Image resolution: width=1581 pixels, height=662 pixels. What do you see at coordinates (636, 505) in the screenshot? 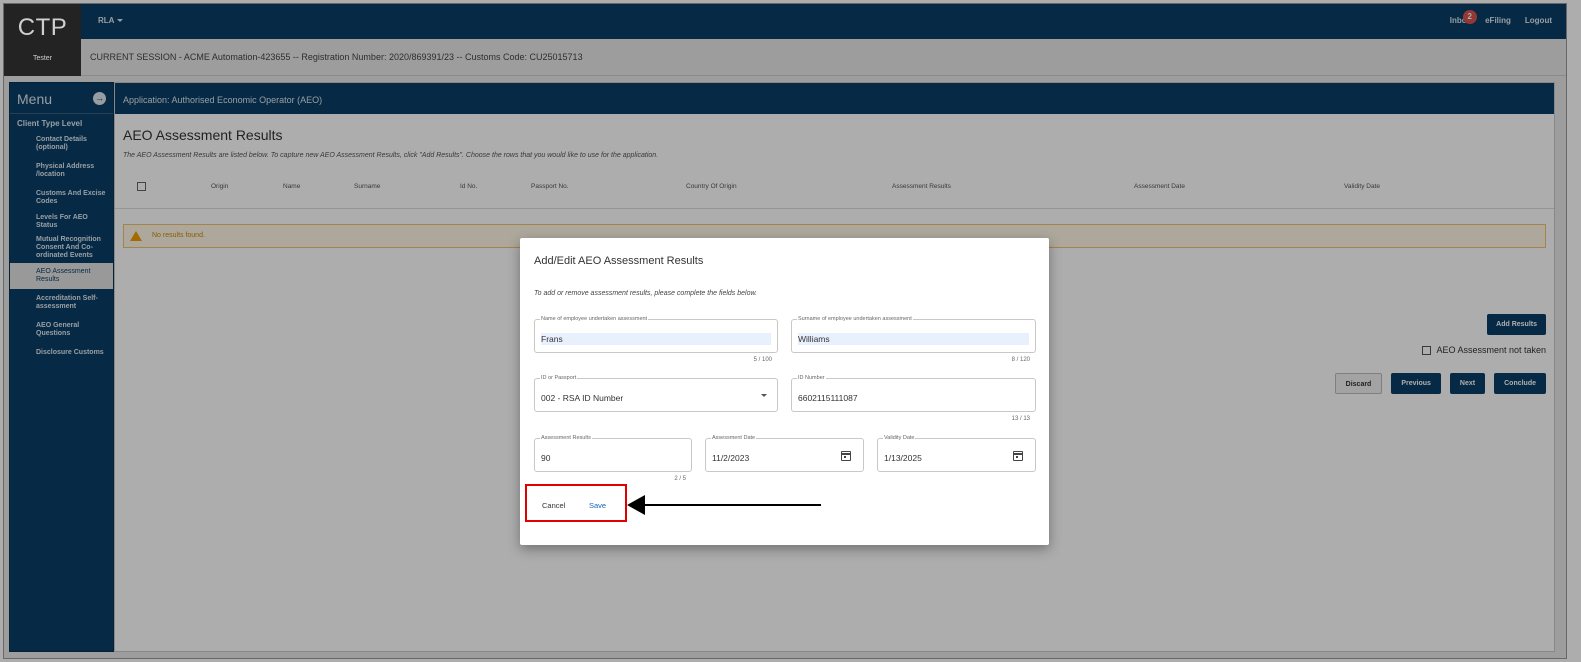
I see `annotation-arrow-head` at bounding box center [636, 505].